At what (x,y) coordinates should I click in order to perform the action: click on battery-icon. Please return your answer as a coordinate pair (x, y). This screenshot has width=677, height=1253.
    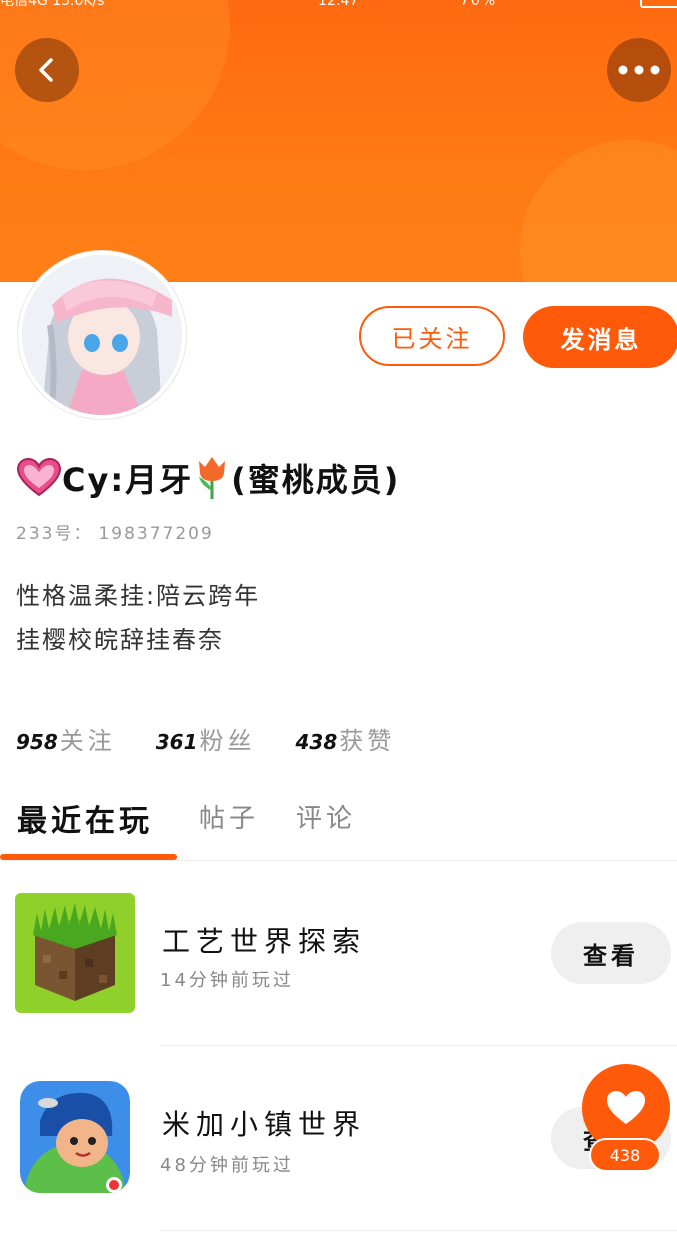
    Looking at the image, I should click on (658, 4).